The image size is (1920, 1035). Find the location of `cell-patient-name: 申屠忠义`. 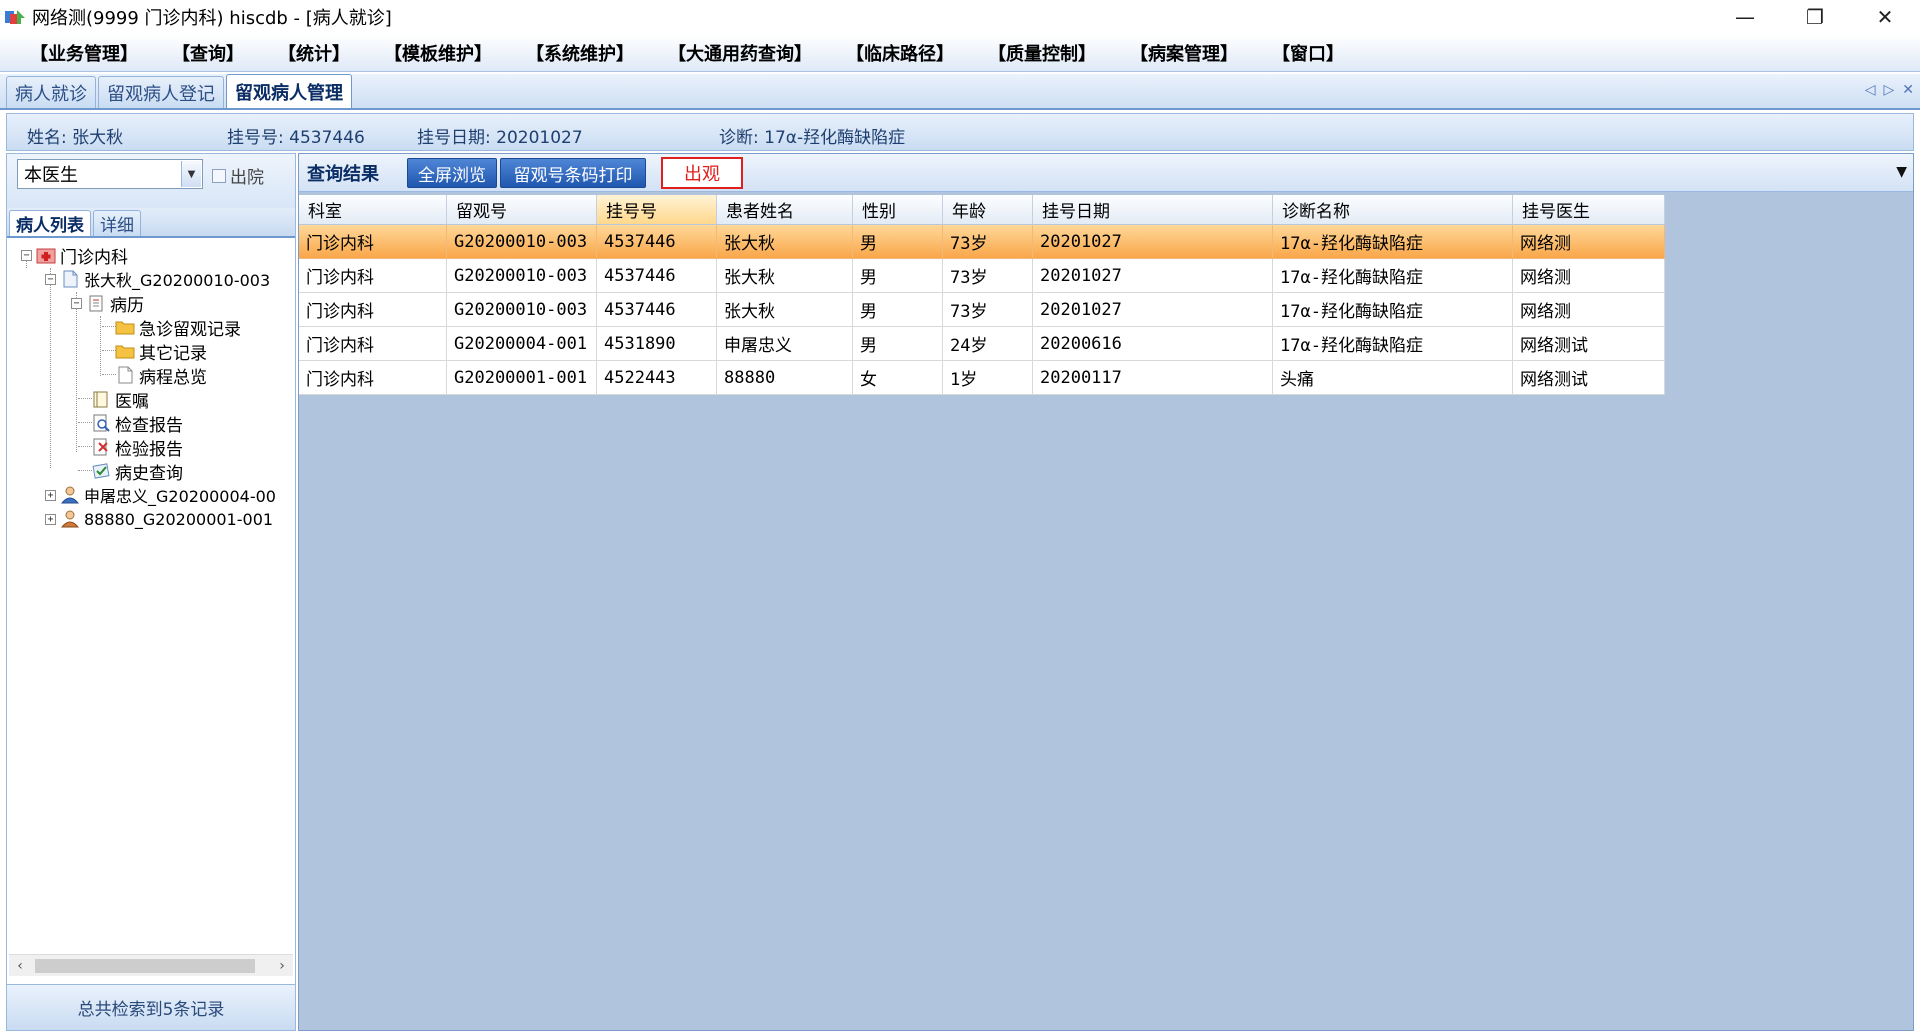

cell-patient-name: 申屠忠义 is located at coordinates (785, 344).